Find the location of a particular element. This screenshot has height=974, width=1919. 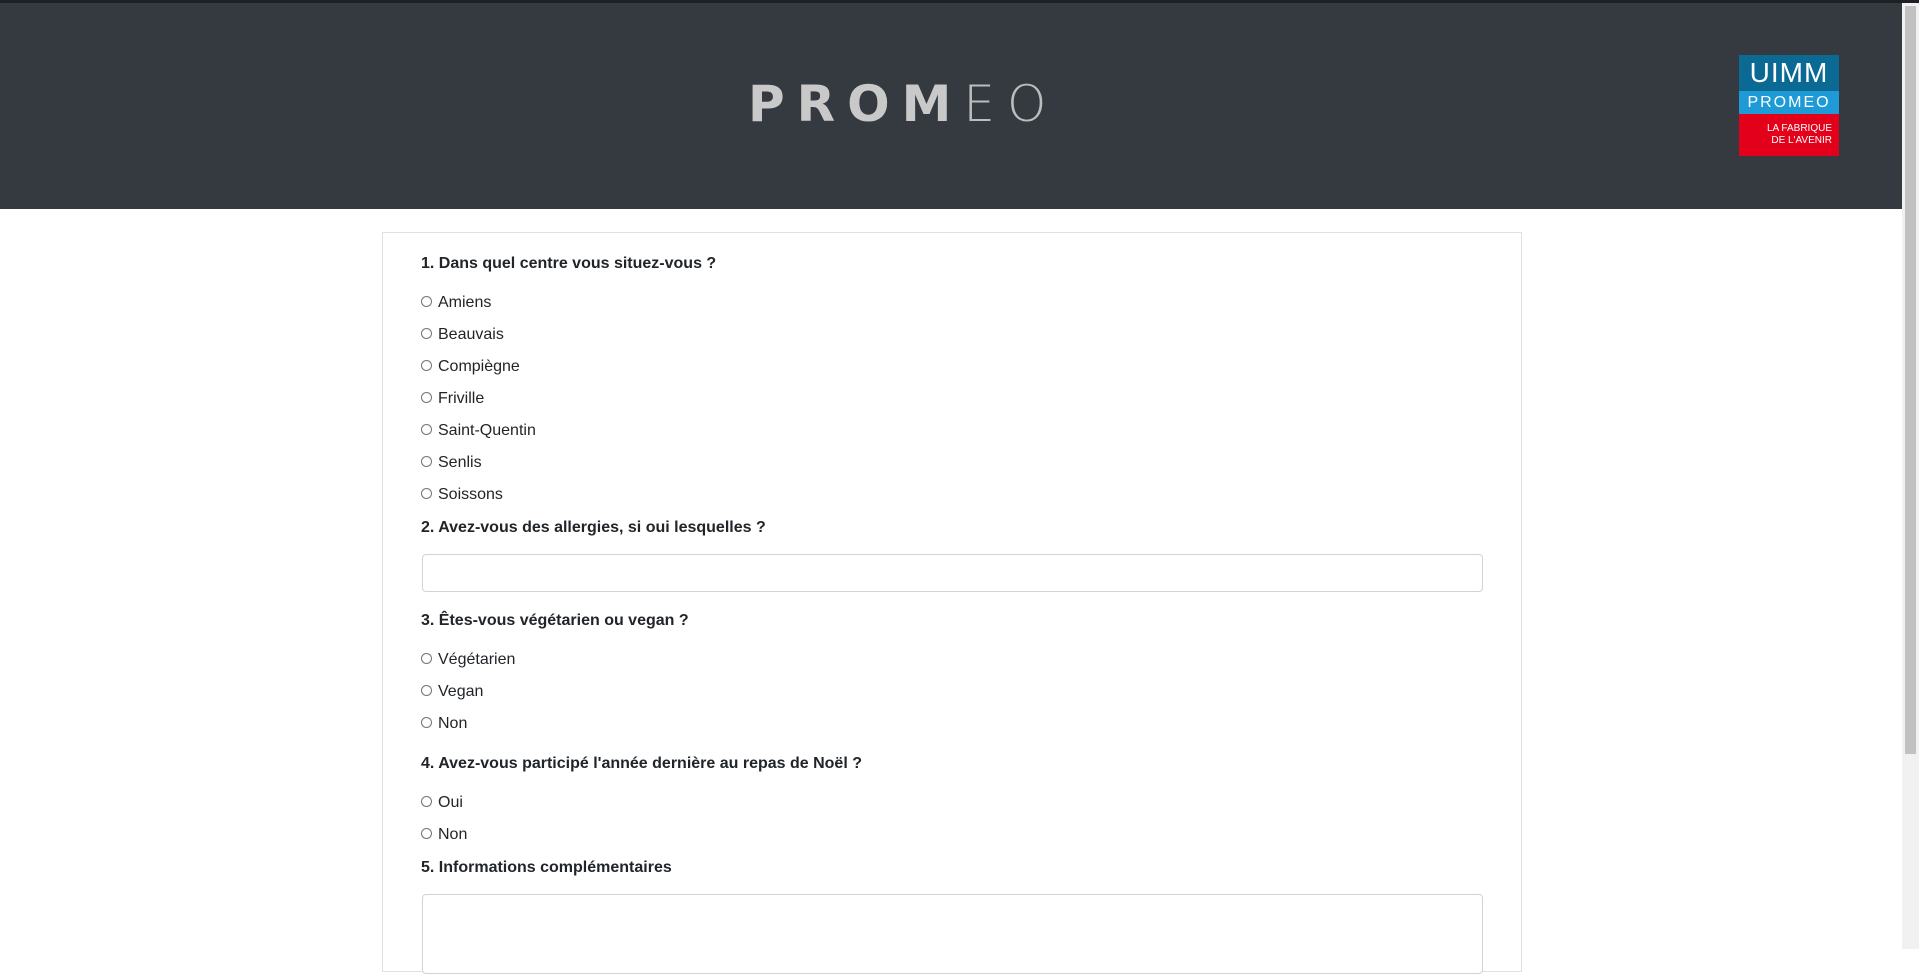

scrollbar-thumb is located at coordinates (1910, 380).